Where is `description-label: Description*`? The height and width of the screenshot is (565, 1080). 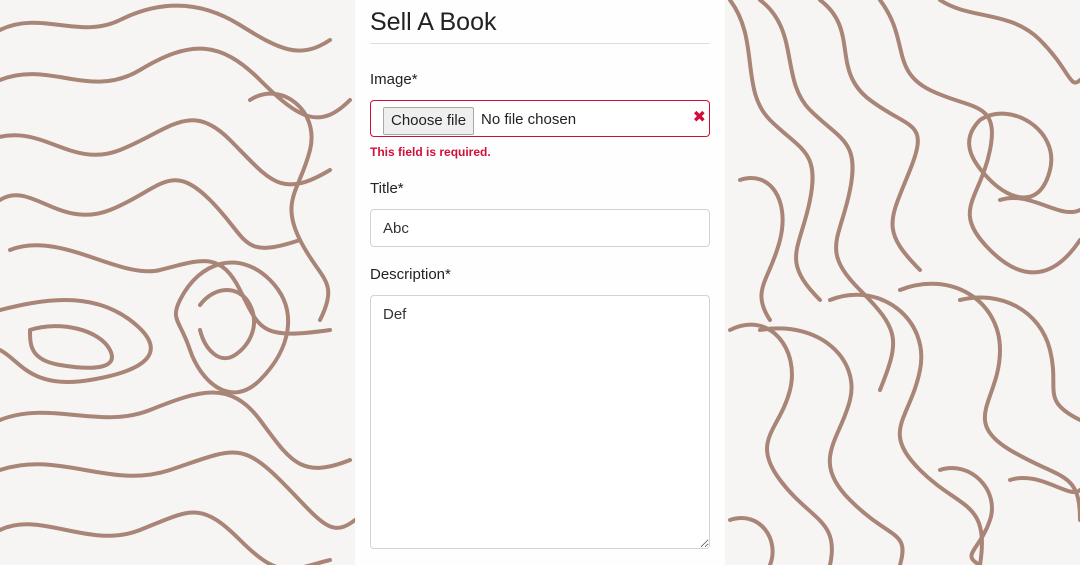
description-label: Description* is located at coordinates (410, 274).